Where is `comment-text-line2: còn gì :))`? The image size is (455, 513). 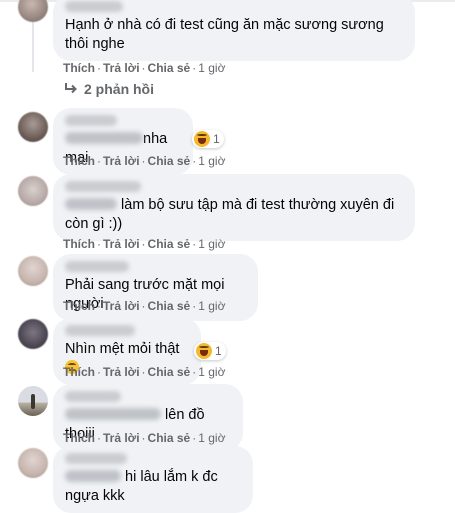 comment-text-line2: còn gì :)) is located at coordinates (94, 224).